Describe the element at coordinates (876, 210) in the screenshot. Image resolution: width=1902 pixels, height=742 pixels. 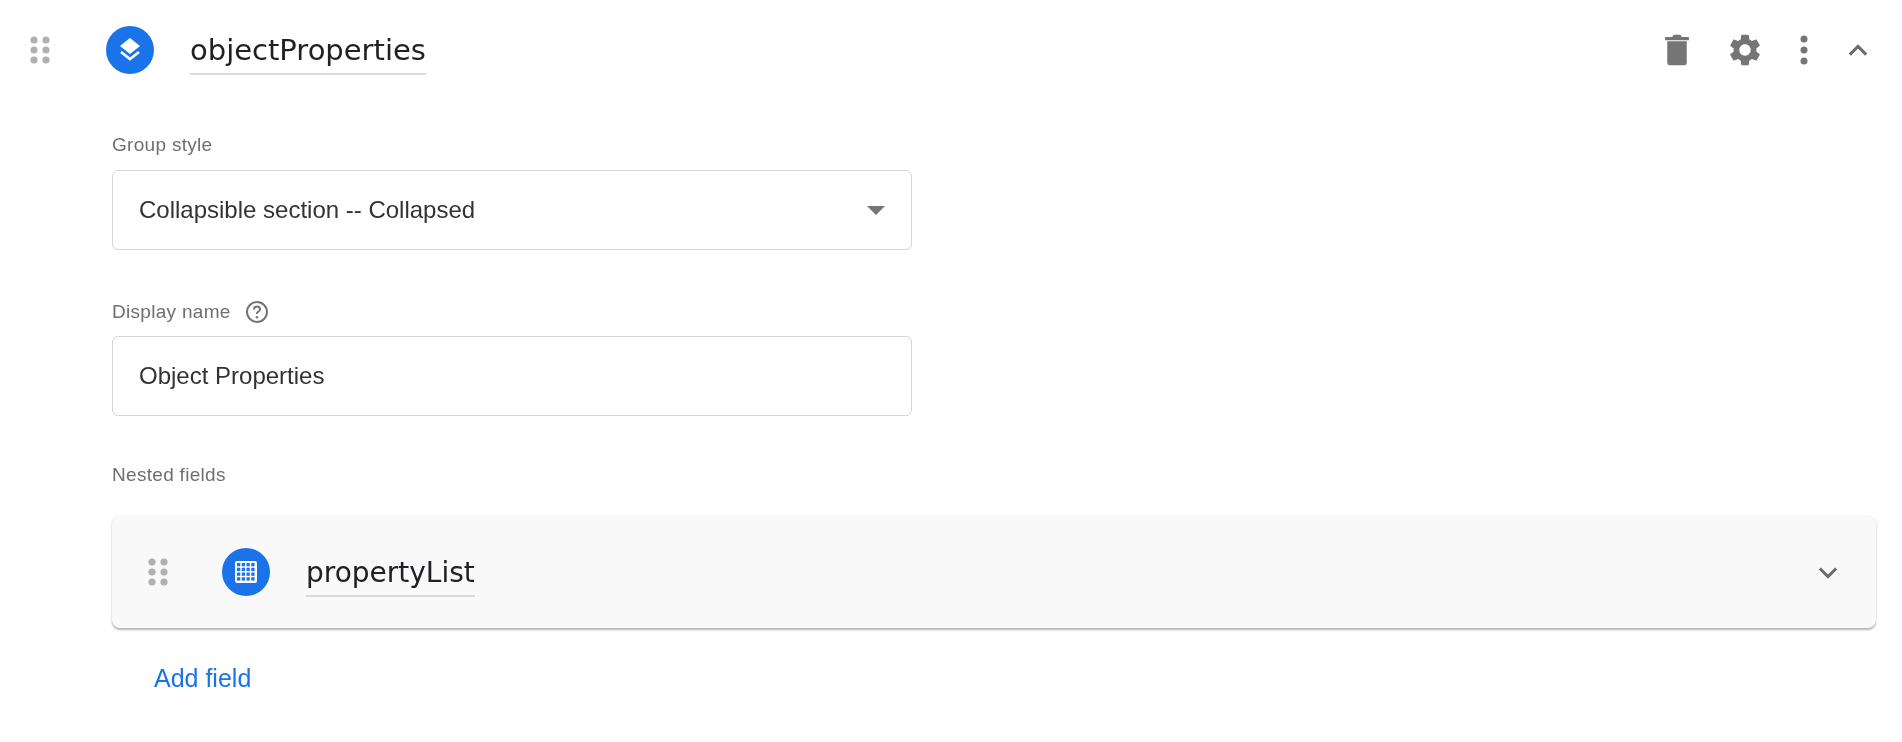
I see `dropdown-arrow-icon` at that location.